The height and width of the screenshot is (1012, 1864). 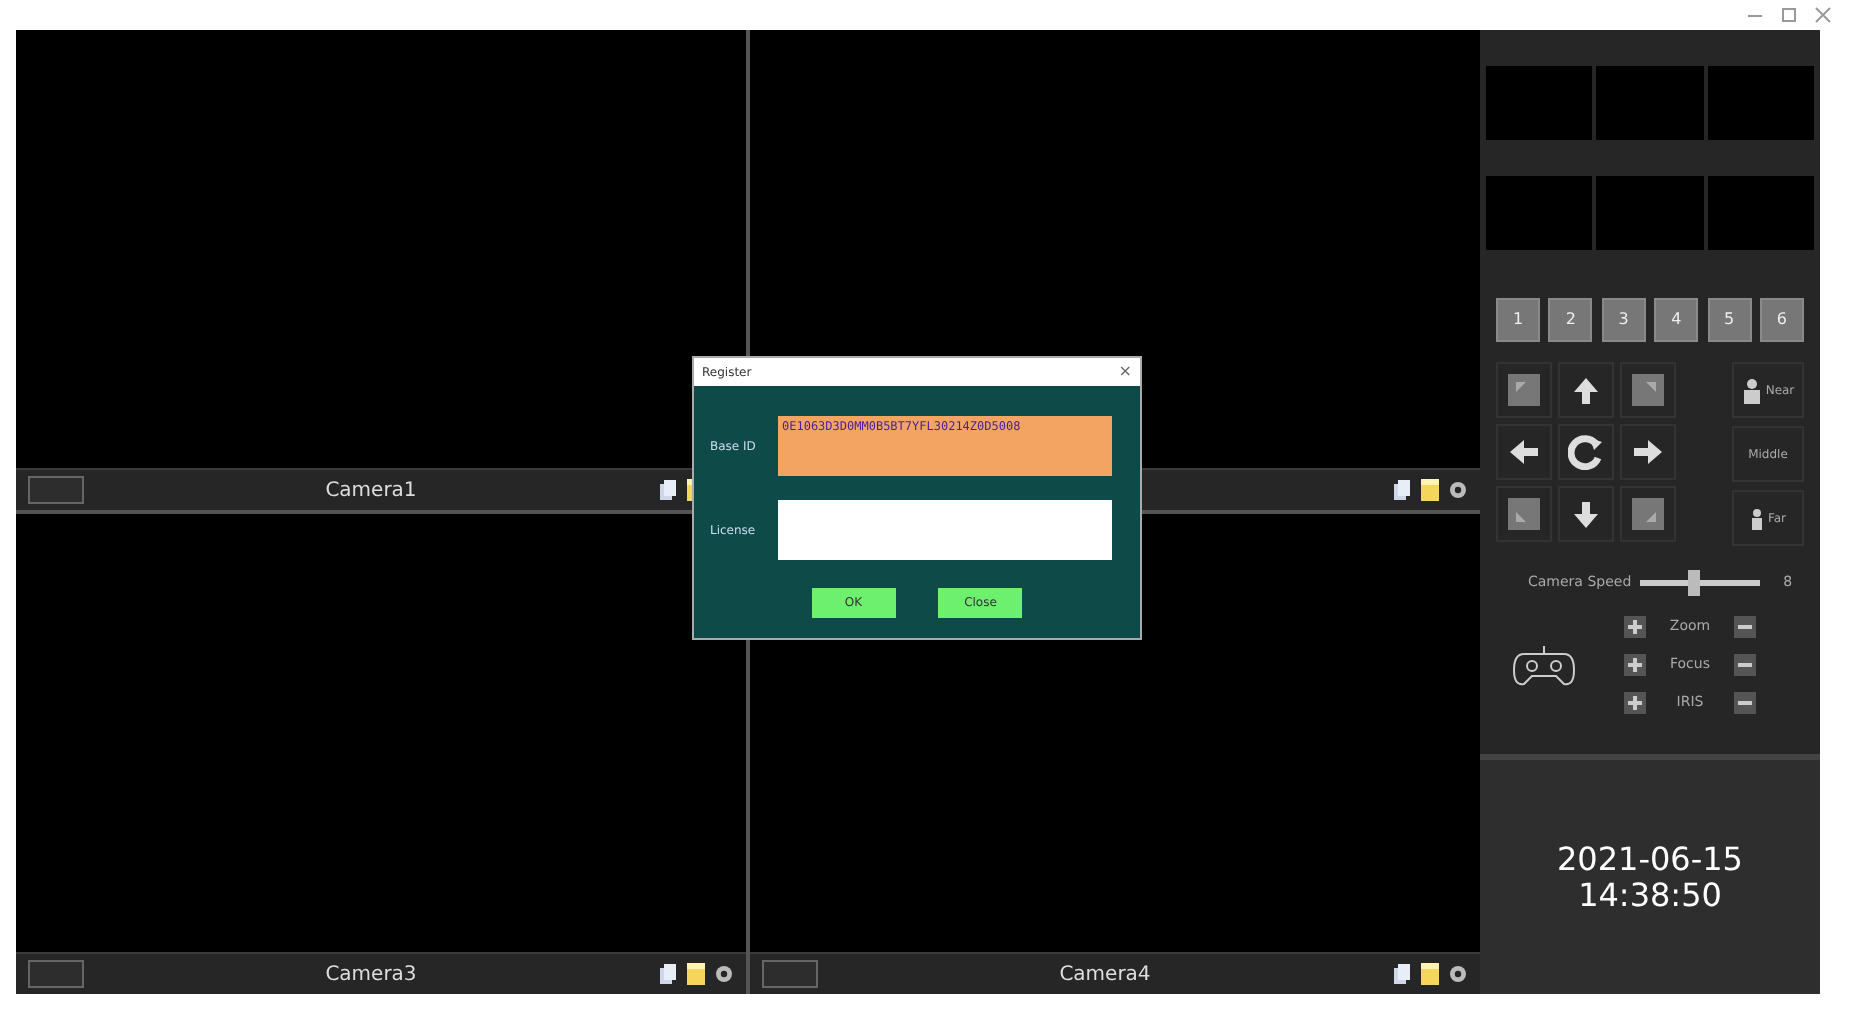 I want to click on license-field, so click(x=945, y=530).